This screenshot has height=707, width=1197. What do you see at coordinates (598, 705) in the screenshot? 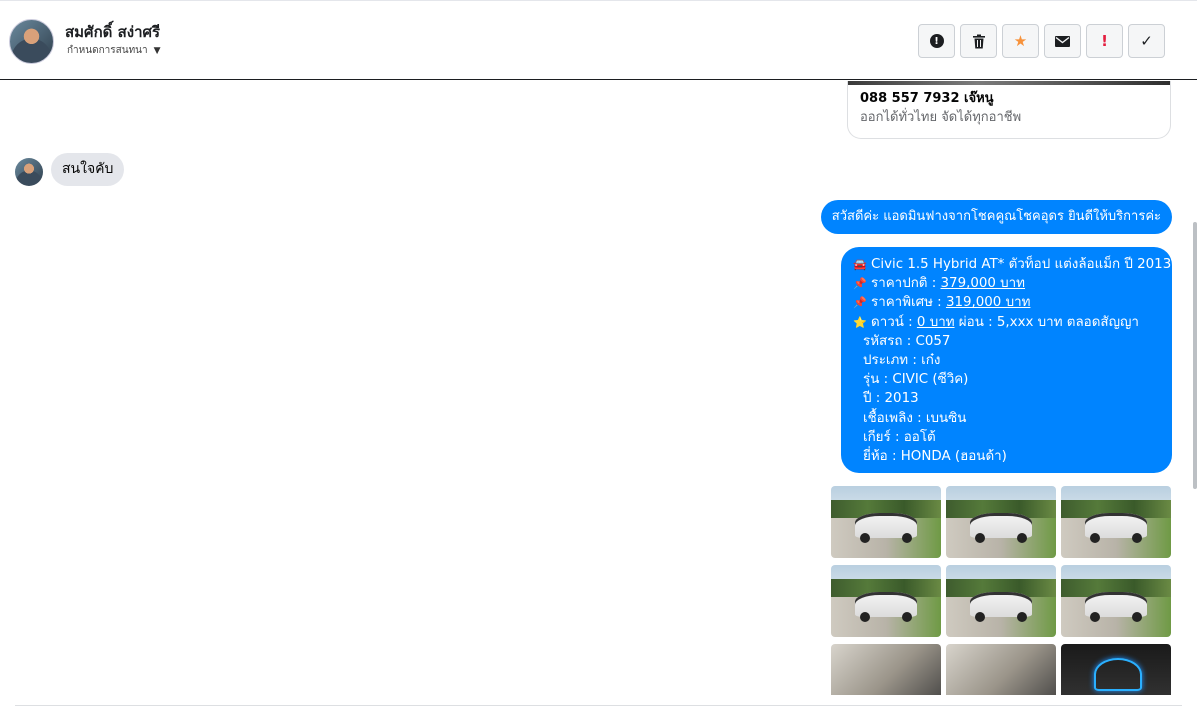
I see `composer-divider` at bounding box center [598, 705].